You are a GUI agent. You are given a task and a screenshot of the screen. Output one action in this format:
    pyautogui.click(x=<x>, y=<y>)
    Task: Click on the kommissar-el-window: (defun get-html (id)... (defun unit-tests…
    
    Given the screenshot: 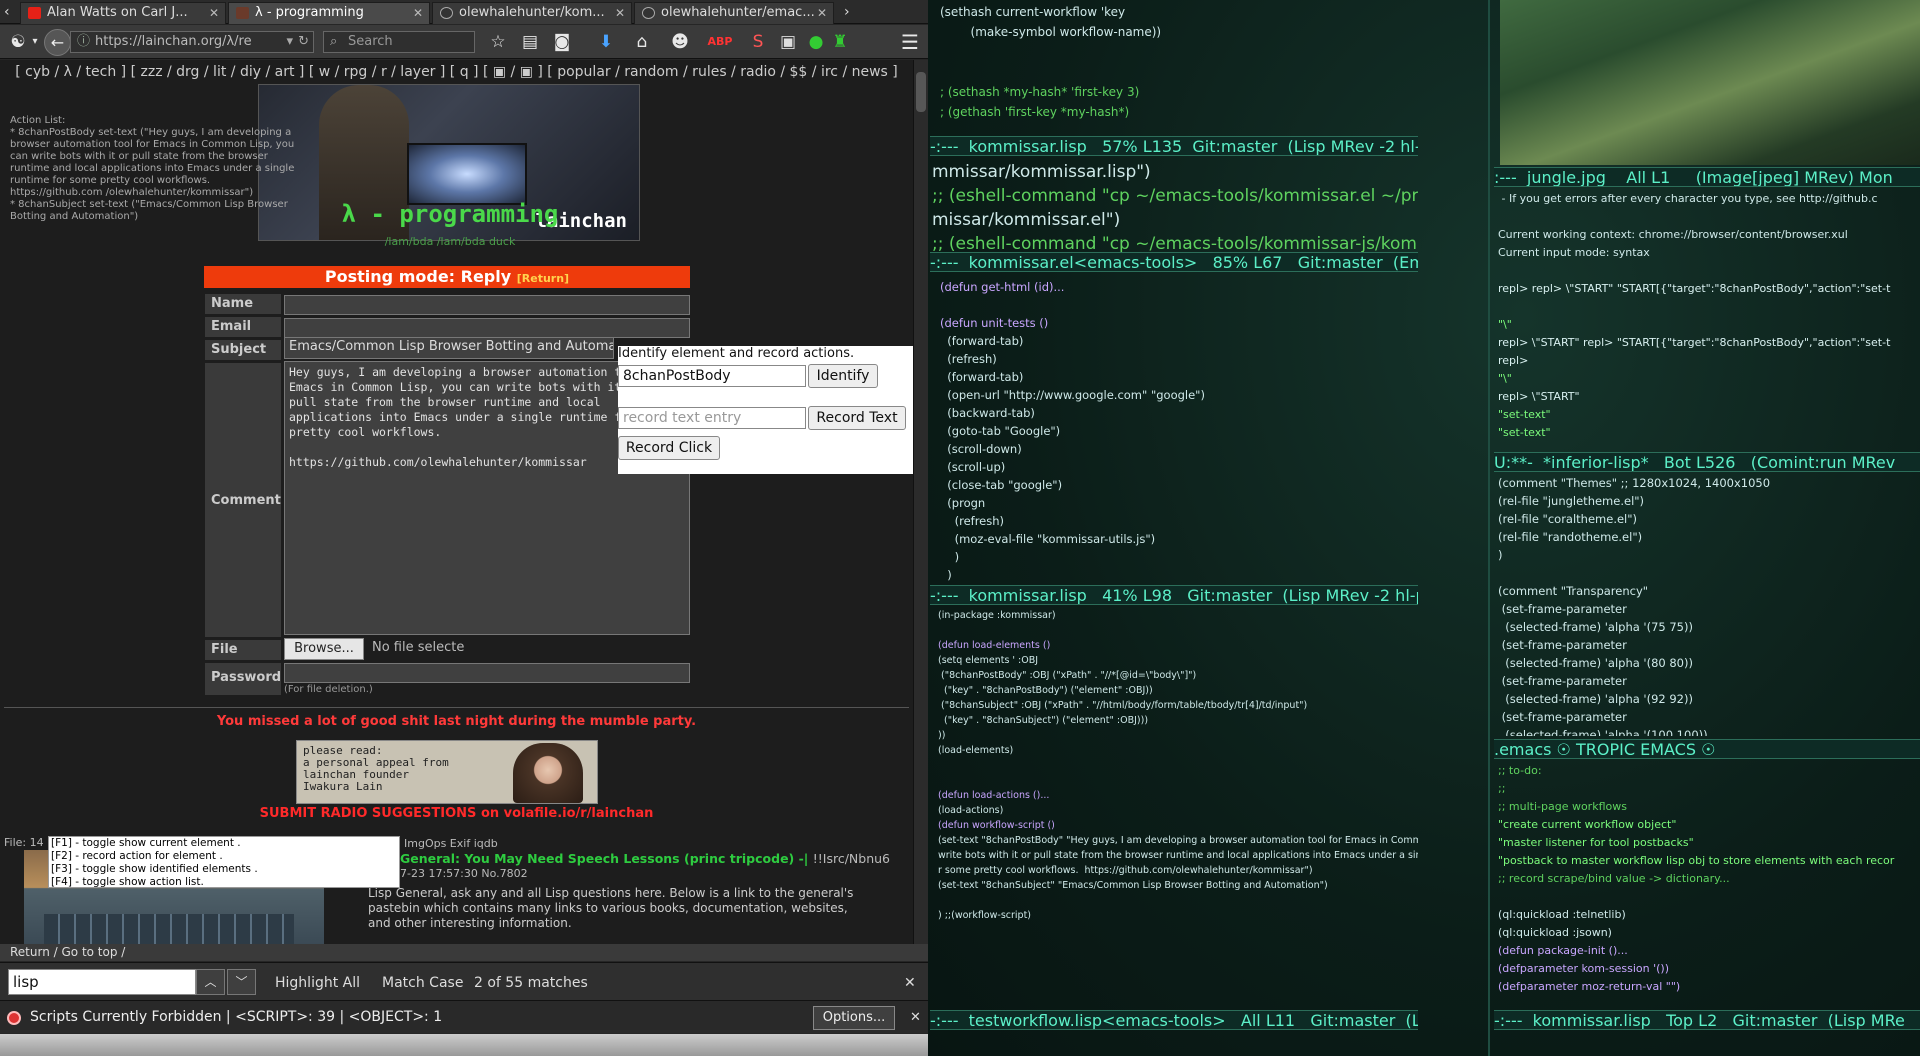 What is the action you would take?
    pyautogui.click(x=1180, y=430)
    